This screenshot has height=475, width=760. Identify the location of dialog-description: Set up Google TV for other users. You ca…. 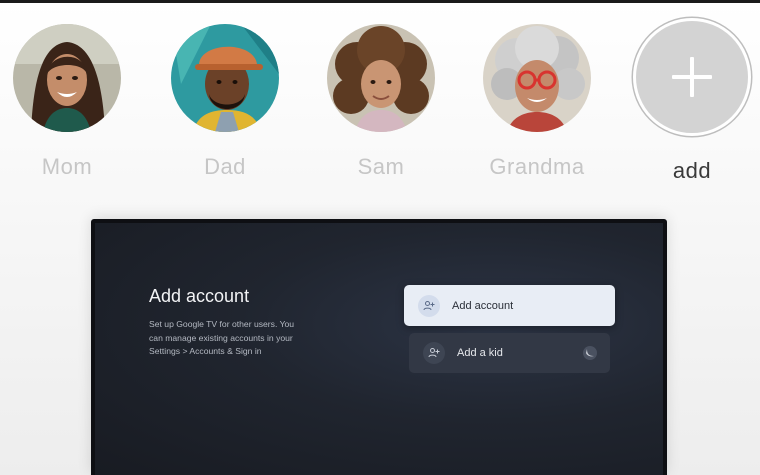
(234, 338).